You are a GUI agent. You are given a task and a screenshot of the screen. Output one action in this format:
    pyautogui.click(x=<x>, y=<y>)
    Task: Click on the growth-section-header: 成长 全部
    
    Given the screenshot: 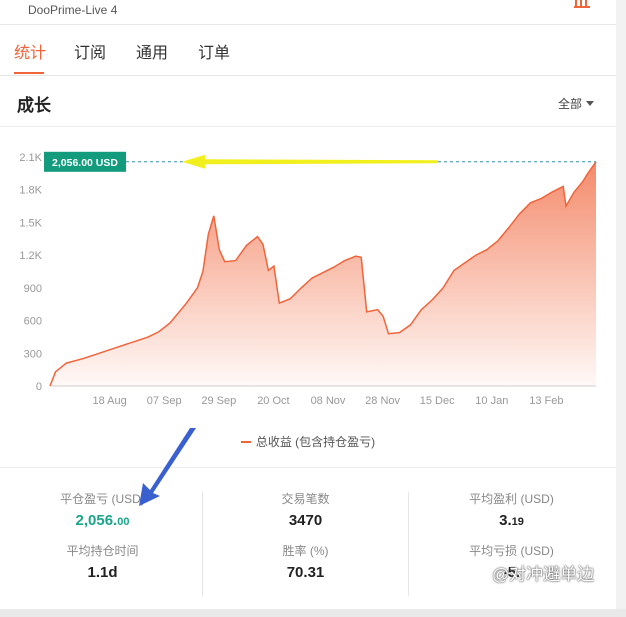 What is the action you would take?
    pyautogui.click(x=308, y=101)
    